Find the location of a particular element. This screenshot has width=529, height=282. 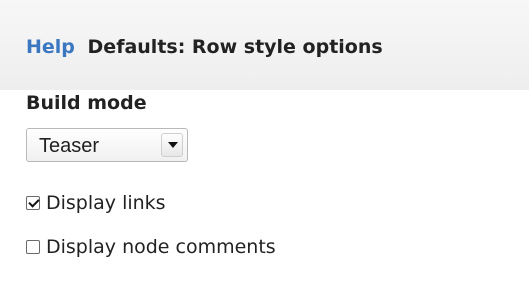

display-links-option: Display links is located at coordinates (96, 203).